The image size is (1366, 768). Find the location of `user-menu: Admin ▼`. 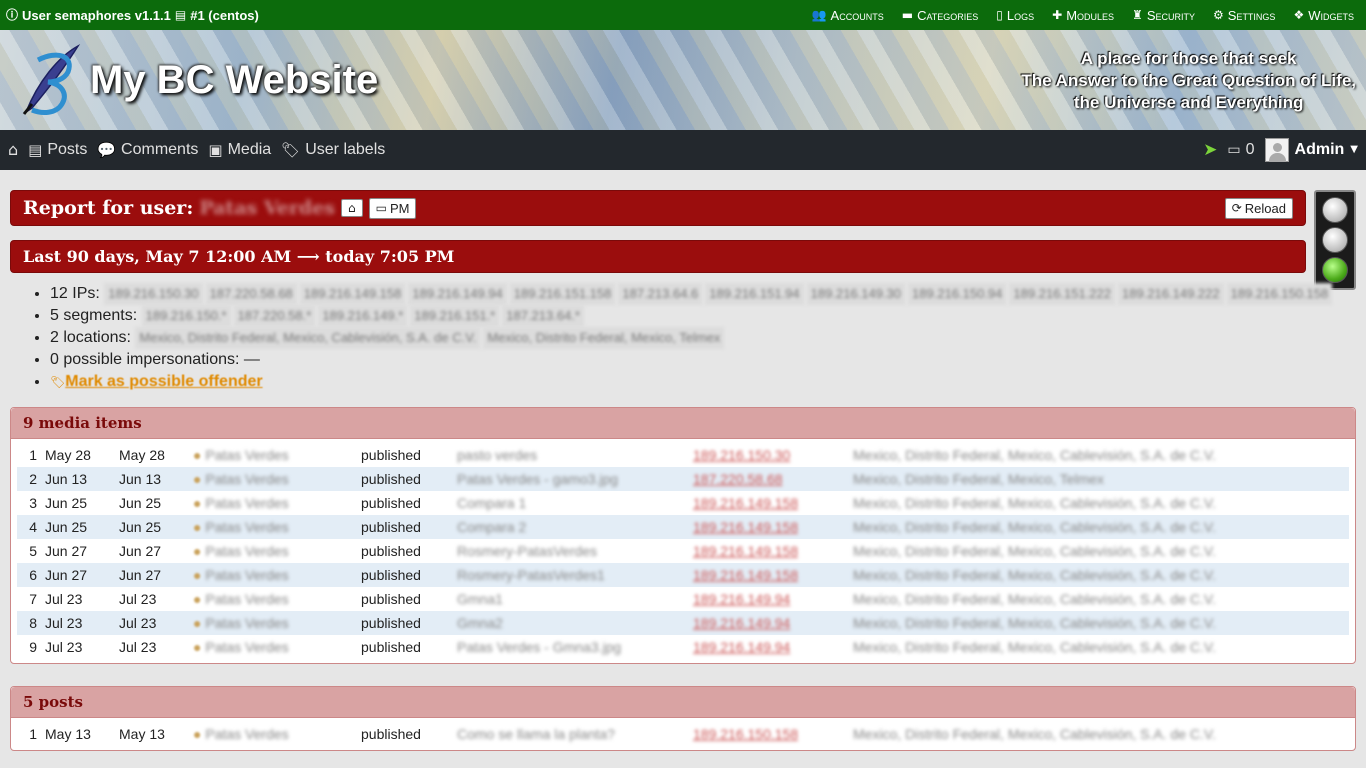

user-menu: Admin ▼ is located at coordinates (1311, 150).